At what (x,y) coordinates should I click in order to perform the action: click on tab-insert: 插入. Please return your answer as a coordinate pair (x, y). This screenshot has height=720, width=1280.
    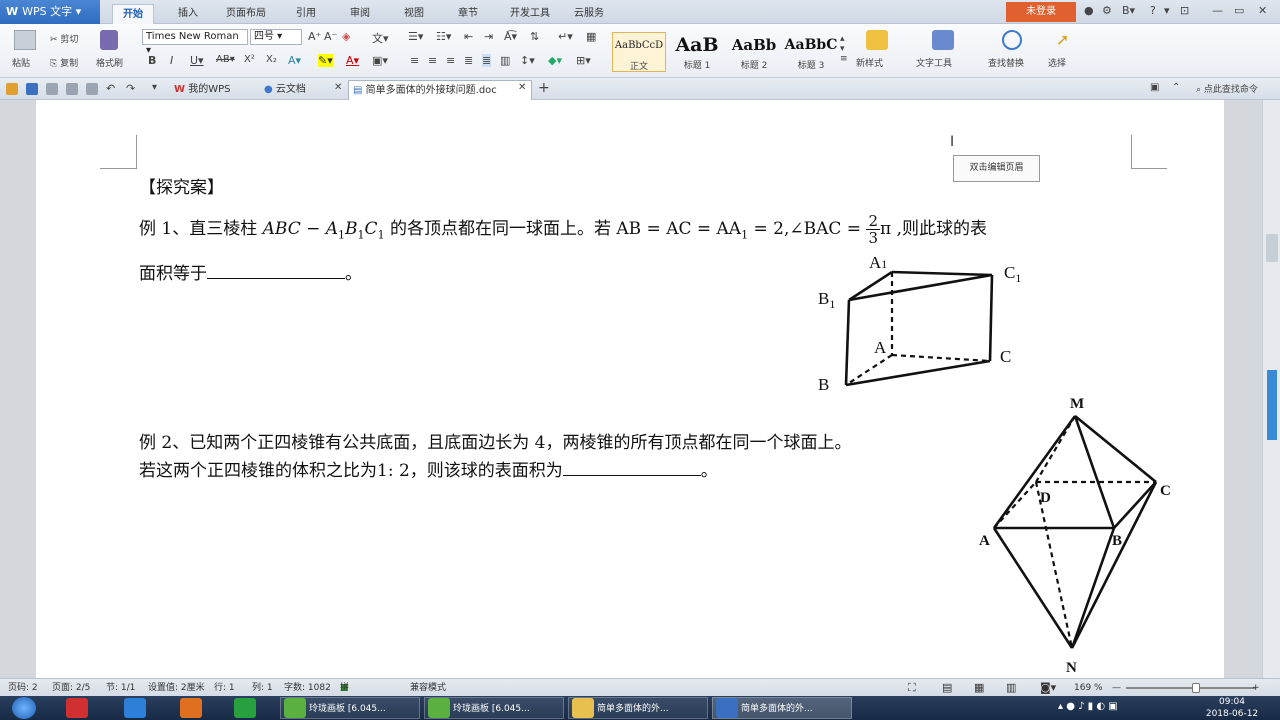
    Looking at the image, I should click on (188, 14).